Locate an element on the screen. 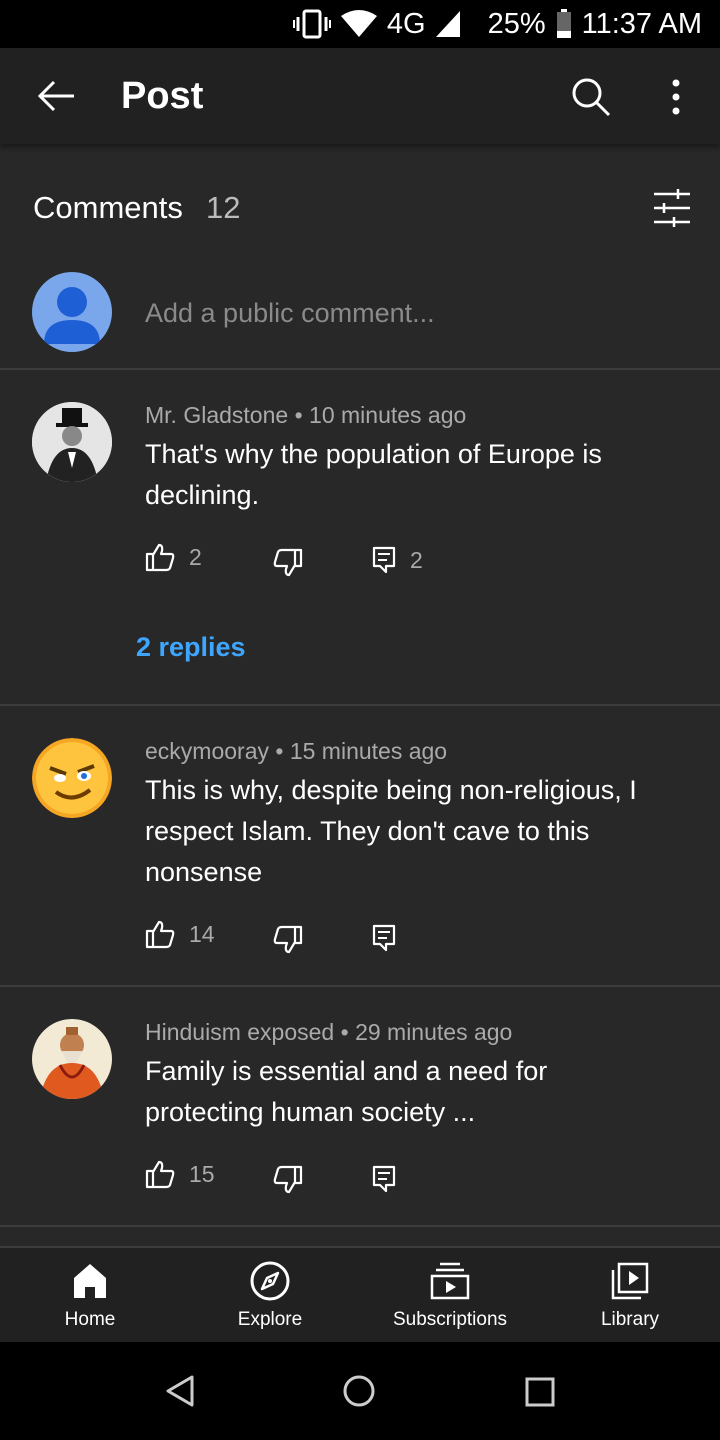 The width and height of the screenshot is (720, 1440). back-arrow-icon is located at coordinates (56, 96).